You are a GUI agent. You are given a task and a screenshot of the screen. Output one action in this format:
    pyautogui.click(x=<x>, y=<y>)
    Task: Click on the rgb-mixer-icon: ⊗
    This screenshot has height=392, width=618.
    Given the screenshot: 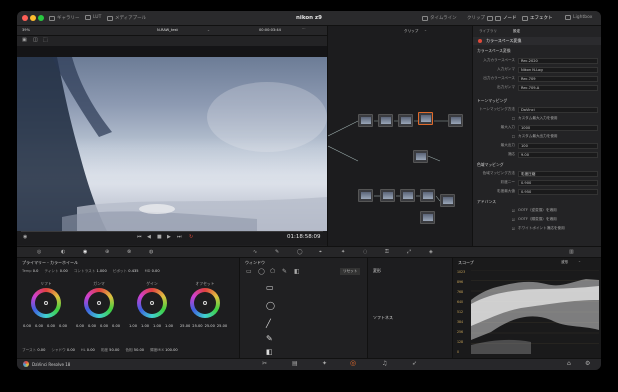 What is the action you would take?
    pyautogui.click(x=129, y=252)
    